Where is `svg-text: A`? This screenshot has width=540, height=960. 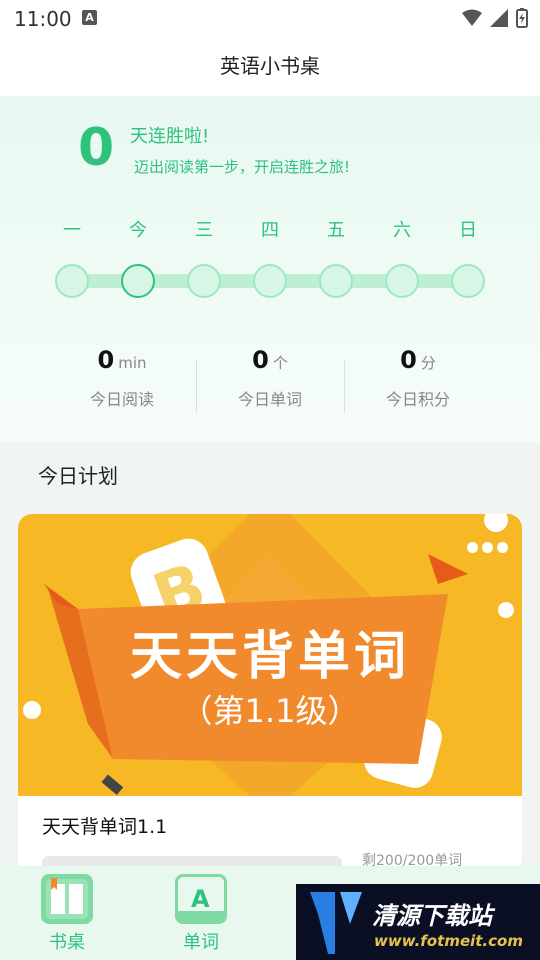 svg-text: A is located at coordinates (200, 899).